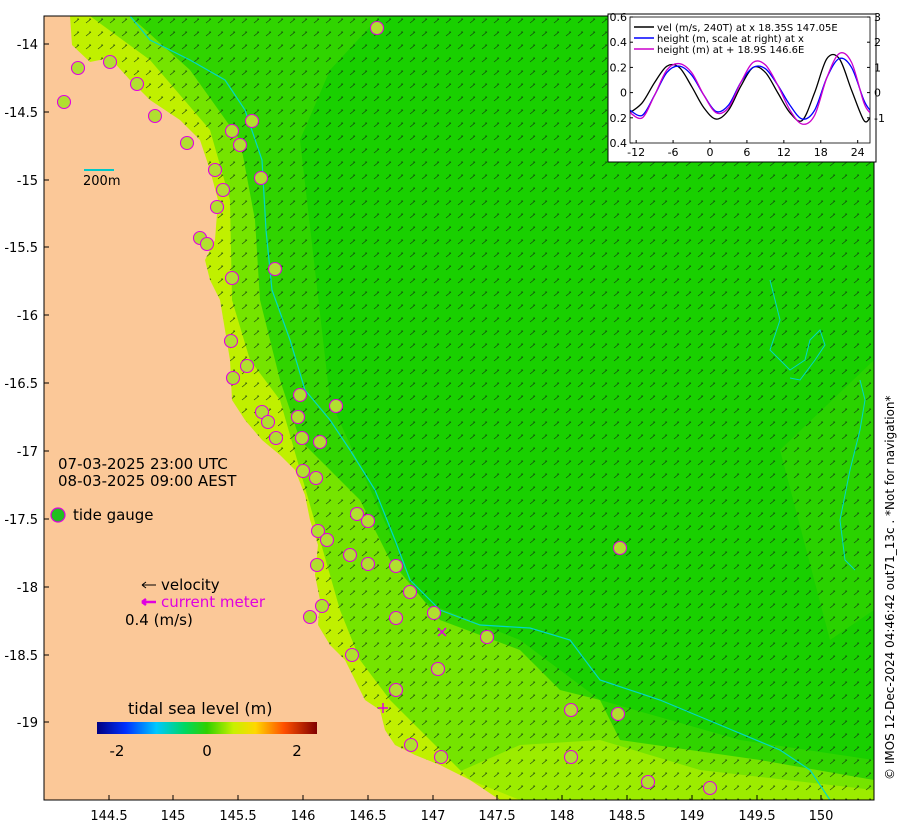 The image size is (900, 834). I want to click on colorbar-title: tidal sea level (m), so click(200, 708).